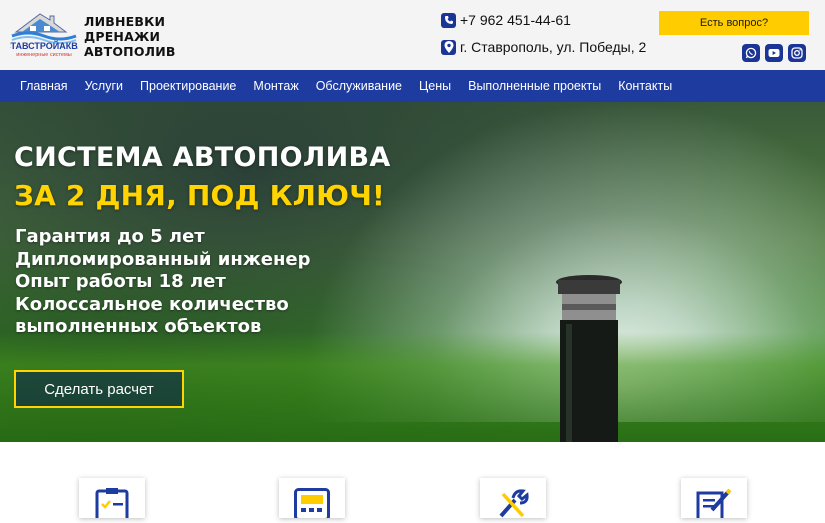 Image resolution: width=825 pixels, height=523 pixels. I want to click on feature-item: выполненных объектов, so click(138, 326).